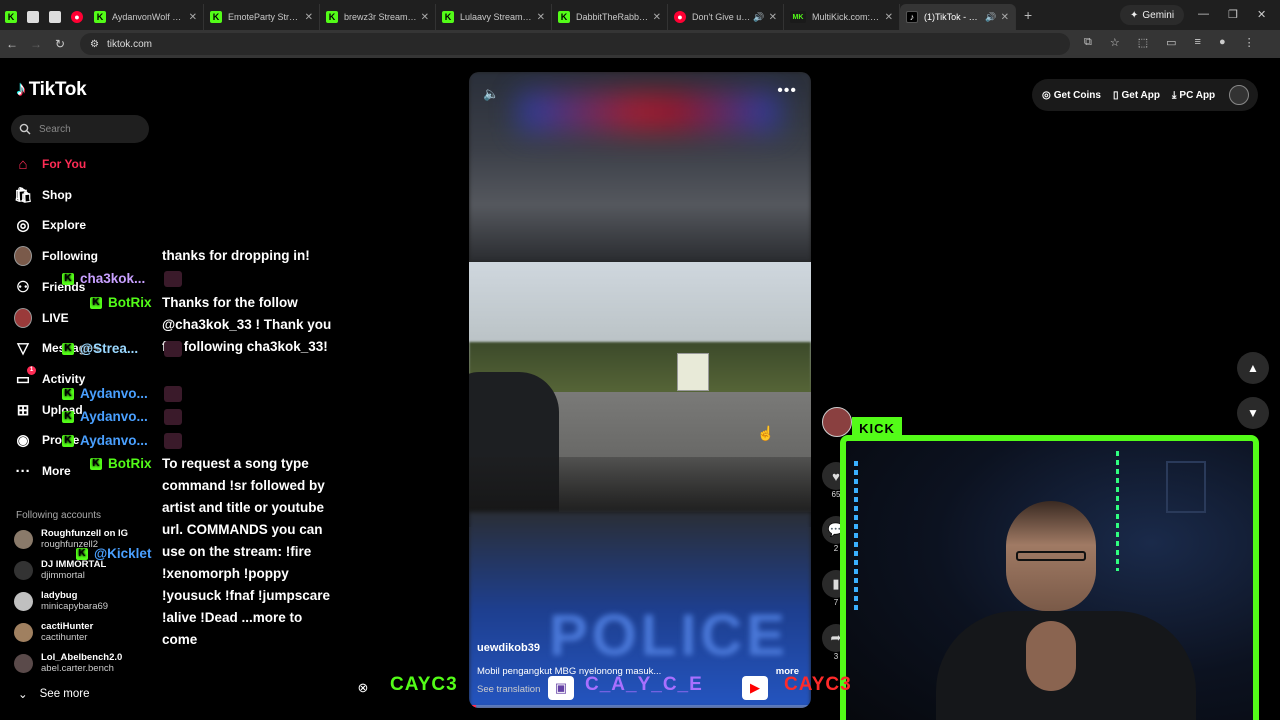 The height and width of the screenshot is (720, 1280). I want to click on nav-label: Shop, so click(57, 194).